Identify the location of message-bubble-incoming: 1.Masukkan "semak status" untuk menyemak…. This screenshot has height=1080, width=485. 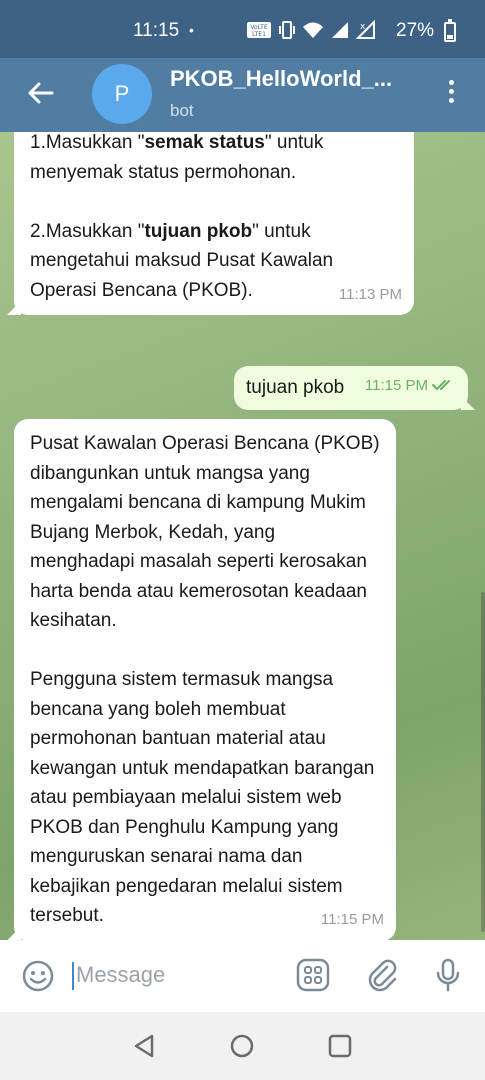
(210, 223).